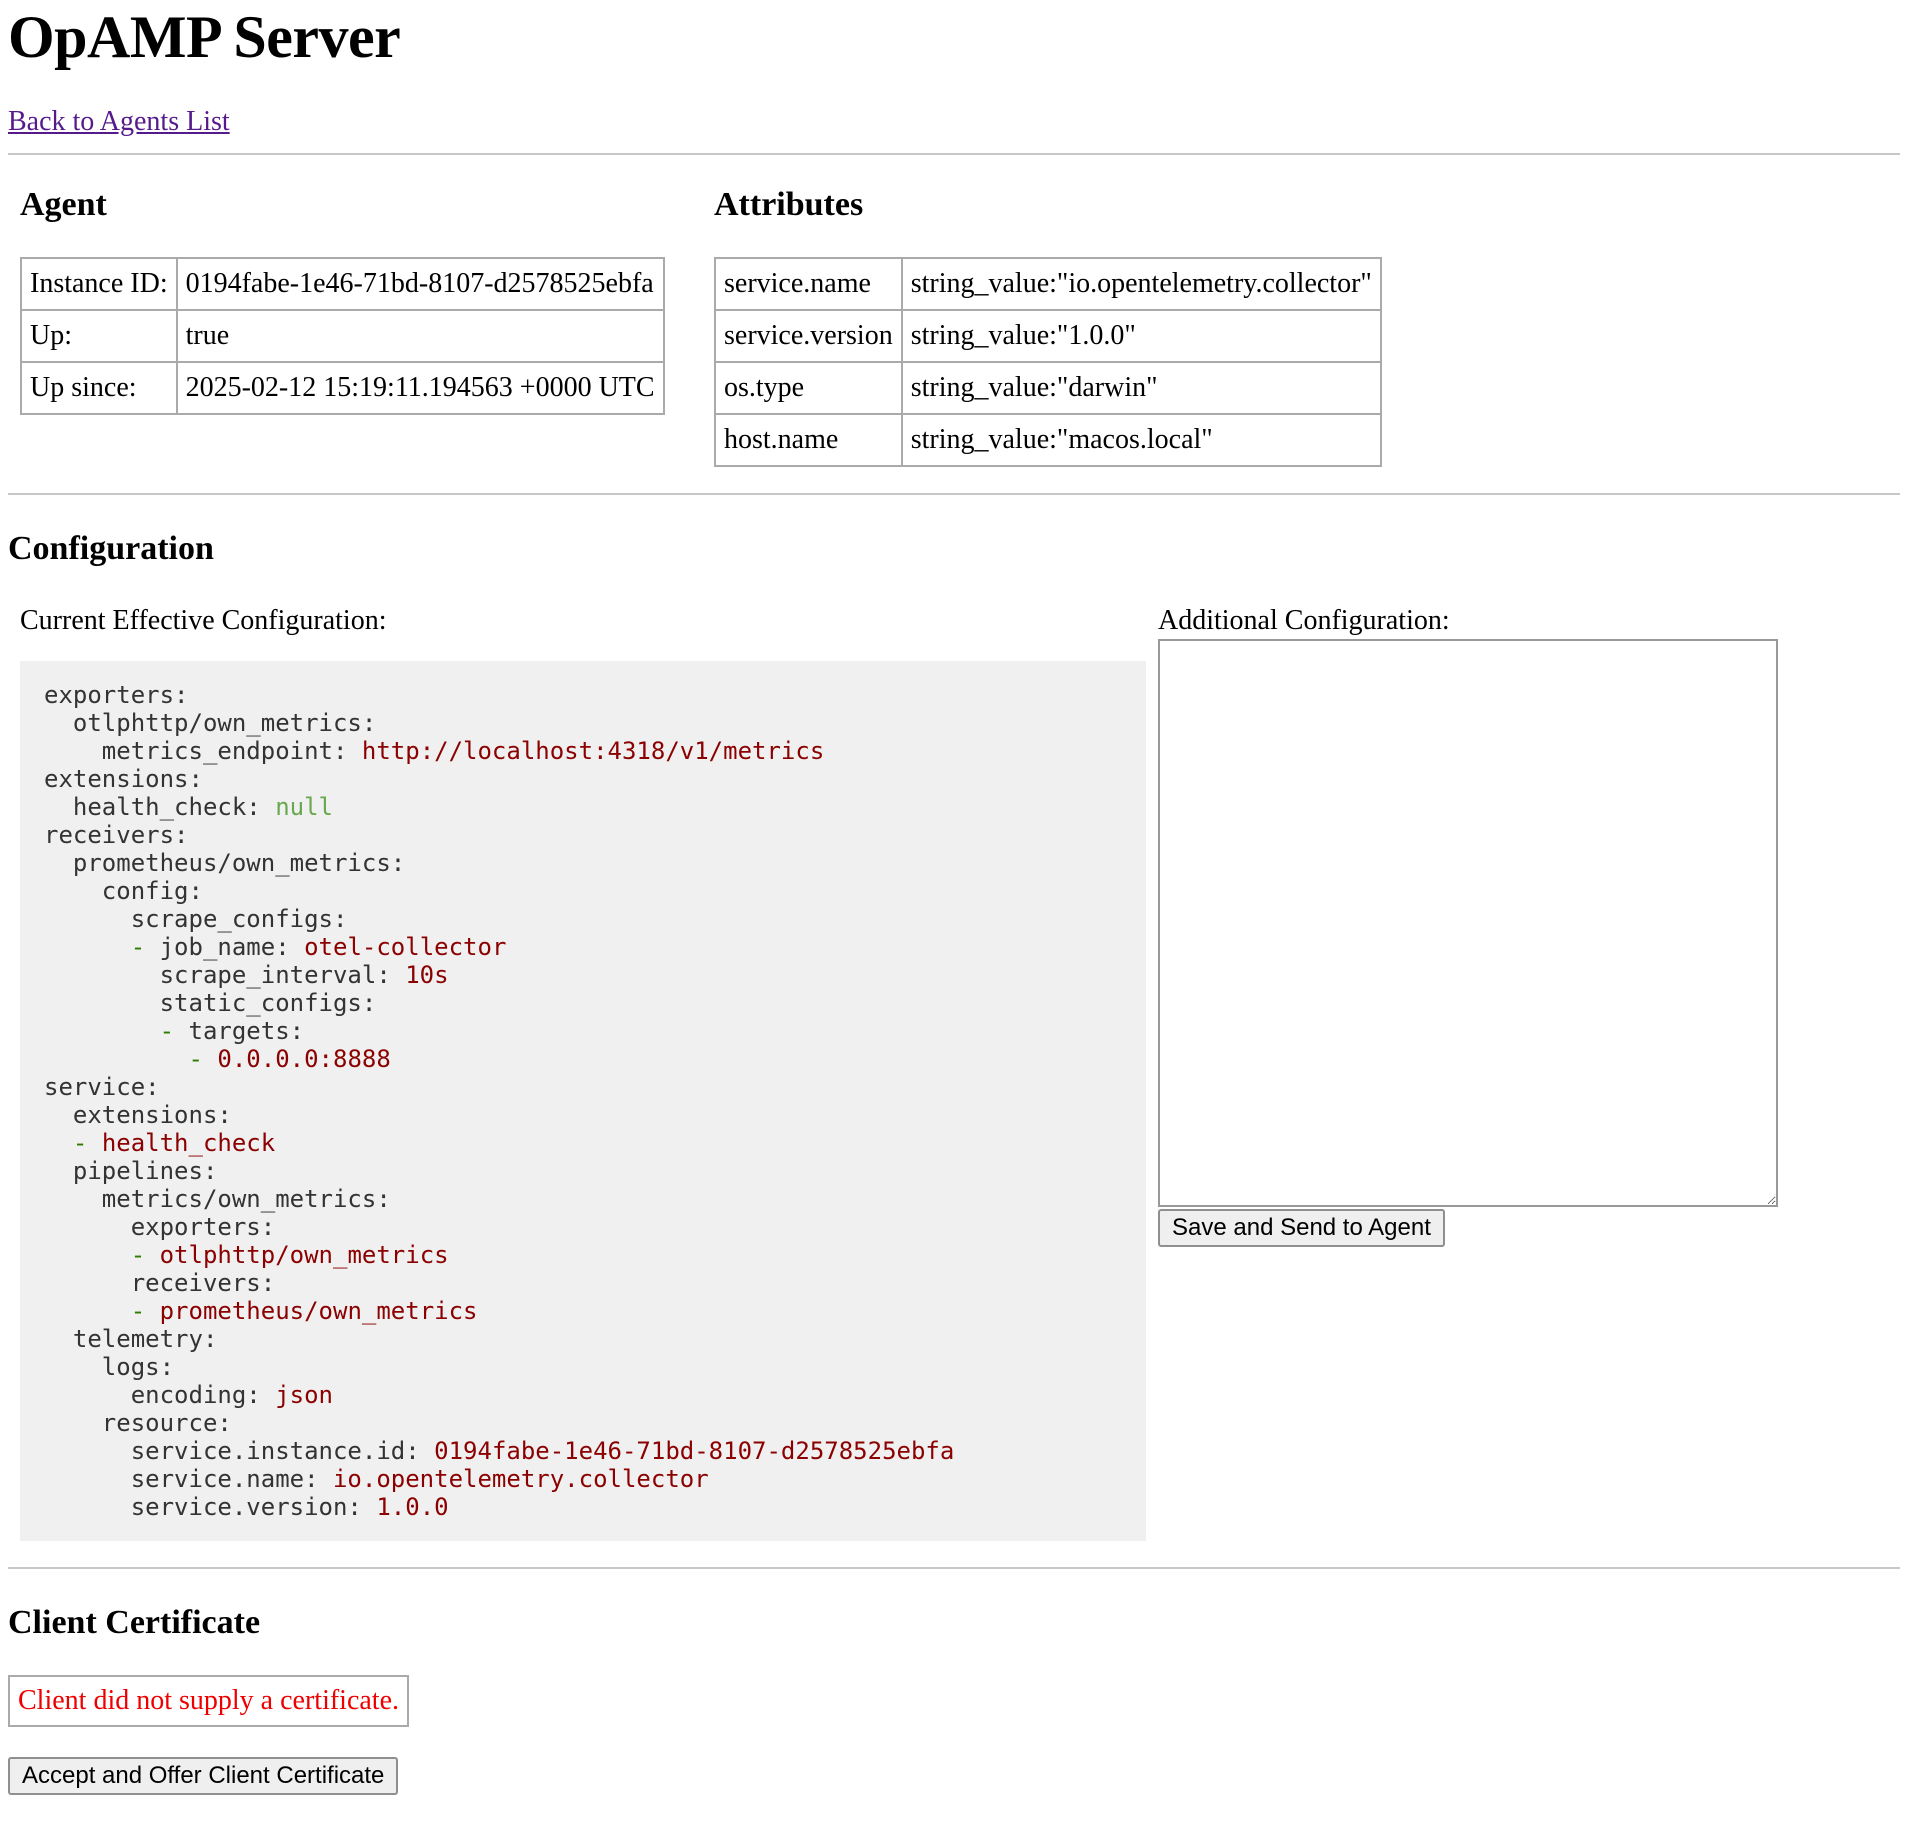 The width and height of the screenshot is (1908, 1826). What do you see at coordinates (131, 1171) in the screenshot?
I see `code-token: pipelines:` at bounding box center [131, 1171].